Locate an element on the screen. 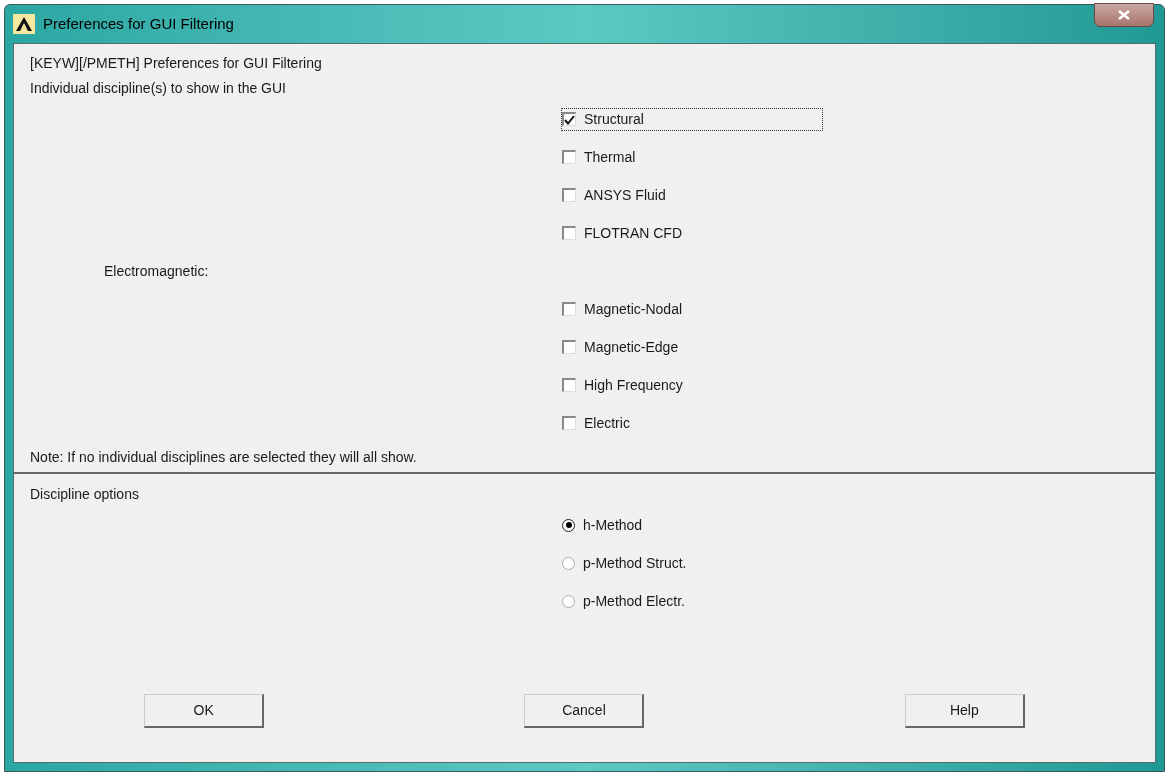 The width and height of the screenshot is (1169, 776). checkbox-option: FLOTRAN CFD is located at coordinates (624, 233).